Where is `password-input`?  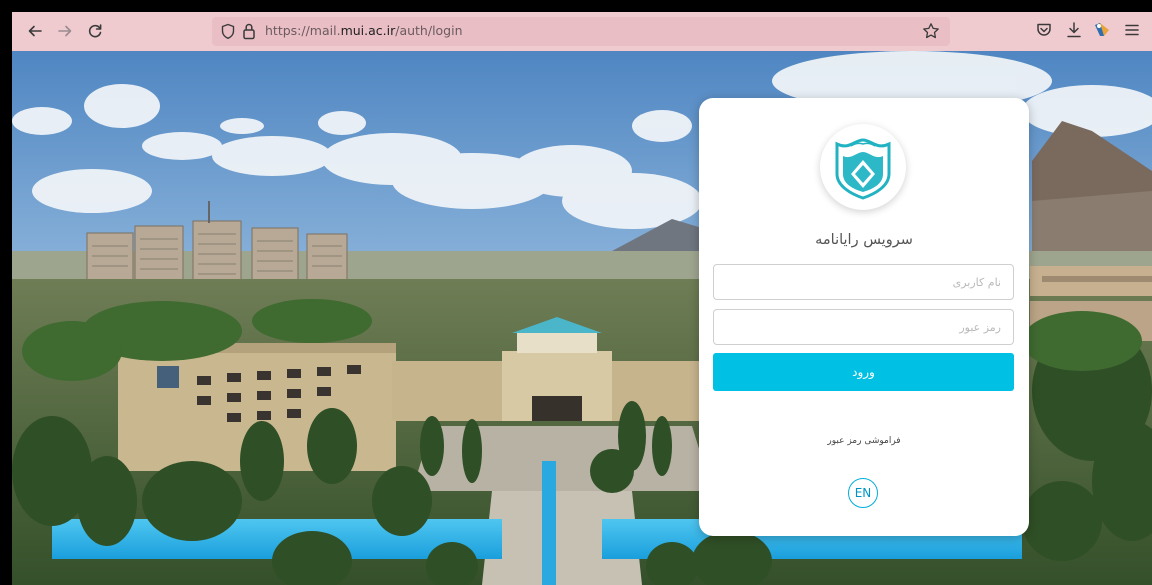 password-input is located at coordinates (863, 327).